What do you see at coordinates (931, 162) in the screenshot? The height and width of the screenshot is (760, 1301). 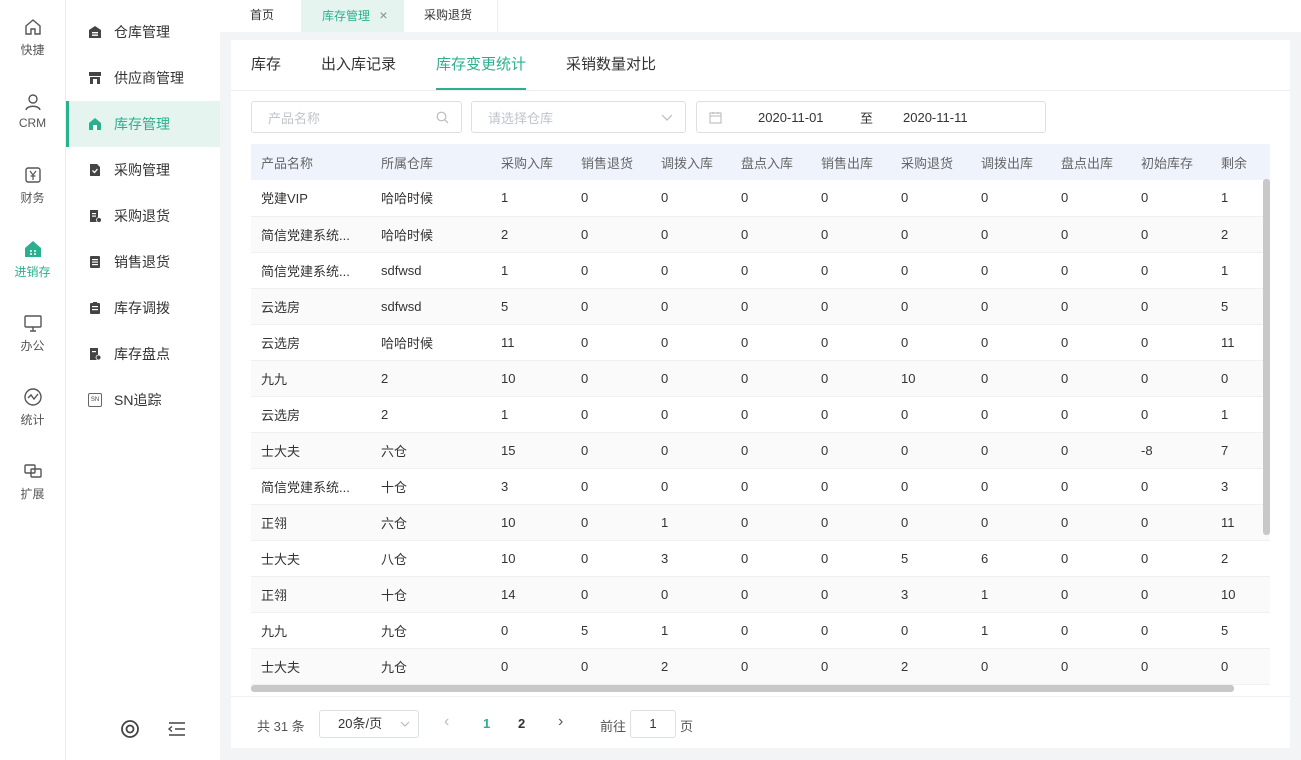 I see `column-header: 采购退货` at bounding box center [931, 162].